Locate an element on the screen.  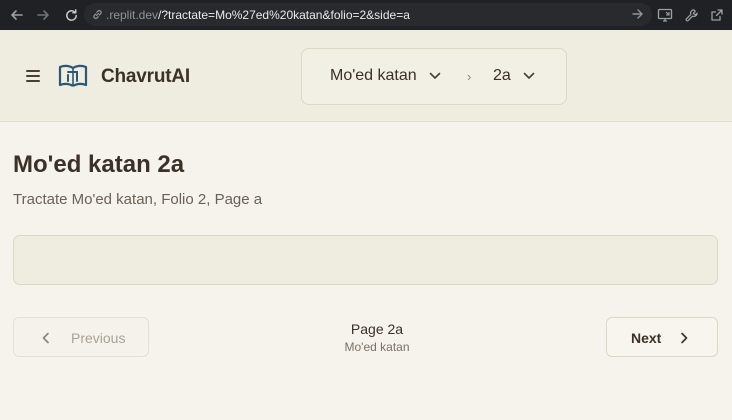
next-button-label: Next is located at coordinates (646, 338).